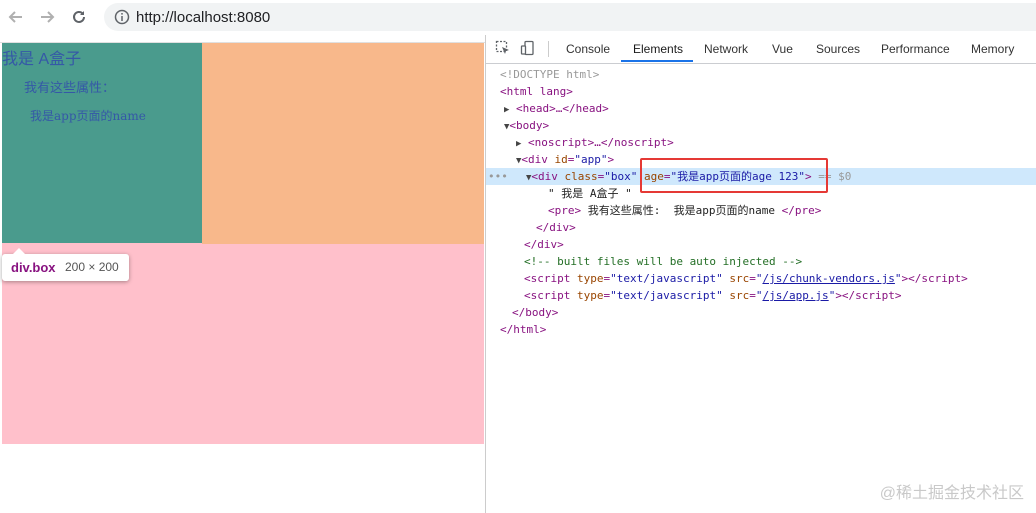 This screenshot has width=1036, height=513. What do you see at coordinates (343, 143) in the screenshot?
I see `orange-box` at bounding box center [343, 143].